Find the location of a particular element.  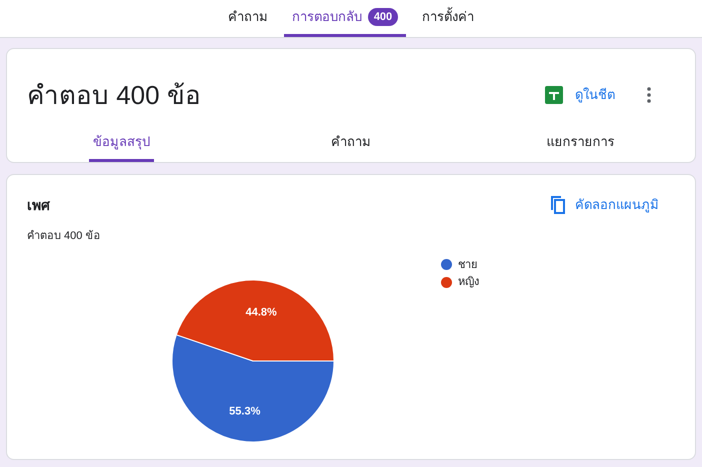

copy-icon is located at coordinates (559, 205).